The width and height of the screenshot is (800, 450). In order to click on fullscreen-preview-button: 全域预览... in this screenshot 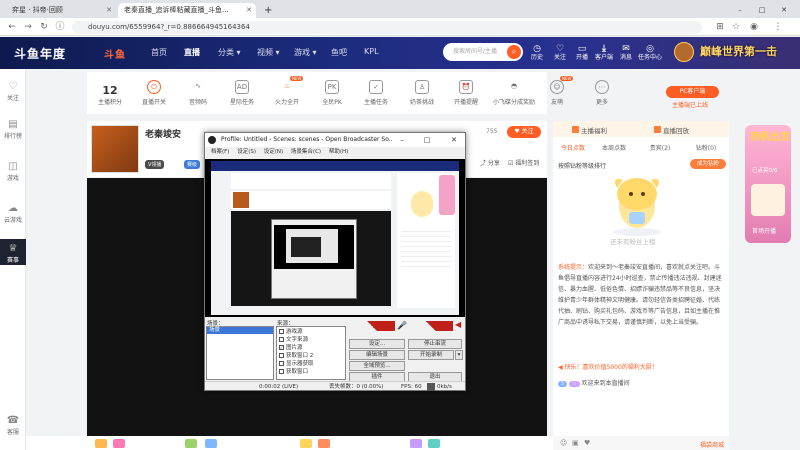, I will do `click(377, 366)`.